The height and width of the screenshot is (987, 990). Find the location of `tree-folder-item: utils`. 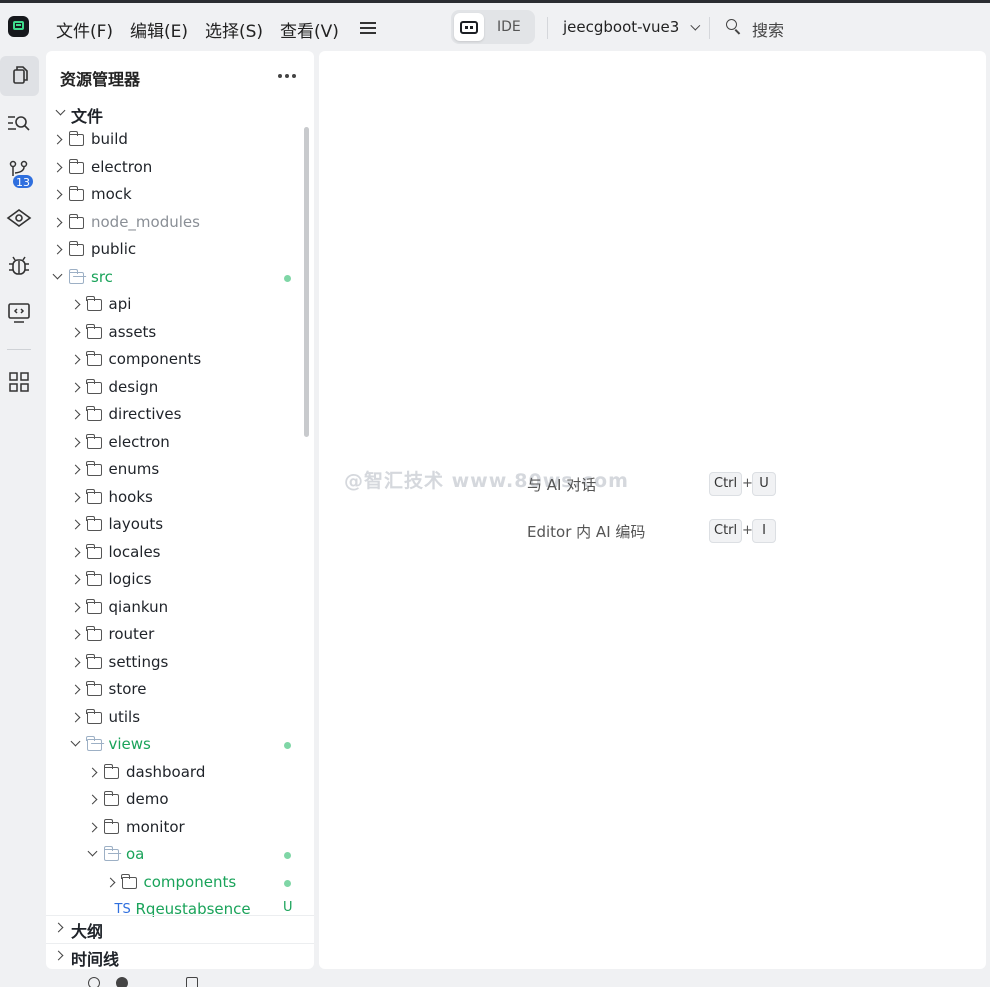

tree-folder-item: utils is located at coordinates (173, 718).